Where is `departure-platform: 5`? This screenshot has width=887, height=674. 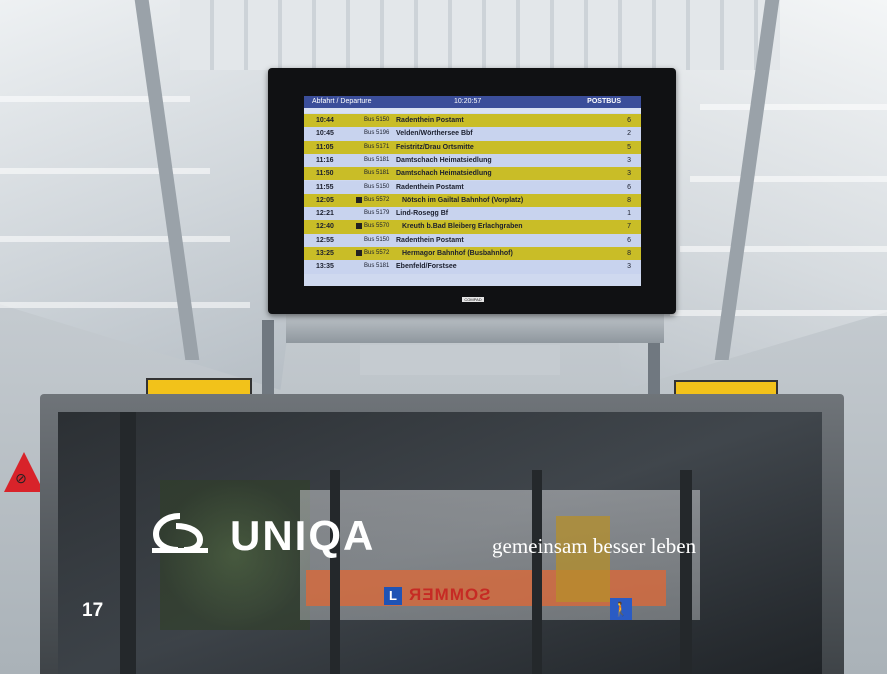
departure-platform: 5 is located at coordinates (629, 147).